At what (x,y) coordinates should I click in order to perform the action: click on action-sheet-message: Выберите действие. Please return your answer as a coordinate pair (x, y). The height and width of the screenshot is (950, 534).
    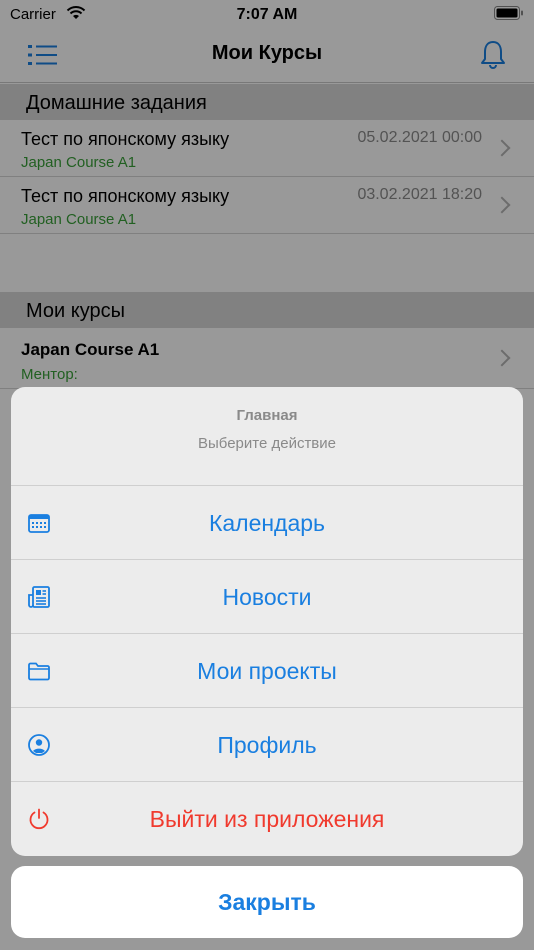
    Looking at the image, I should click on (267, 443).